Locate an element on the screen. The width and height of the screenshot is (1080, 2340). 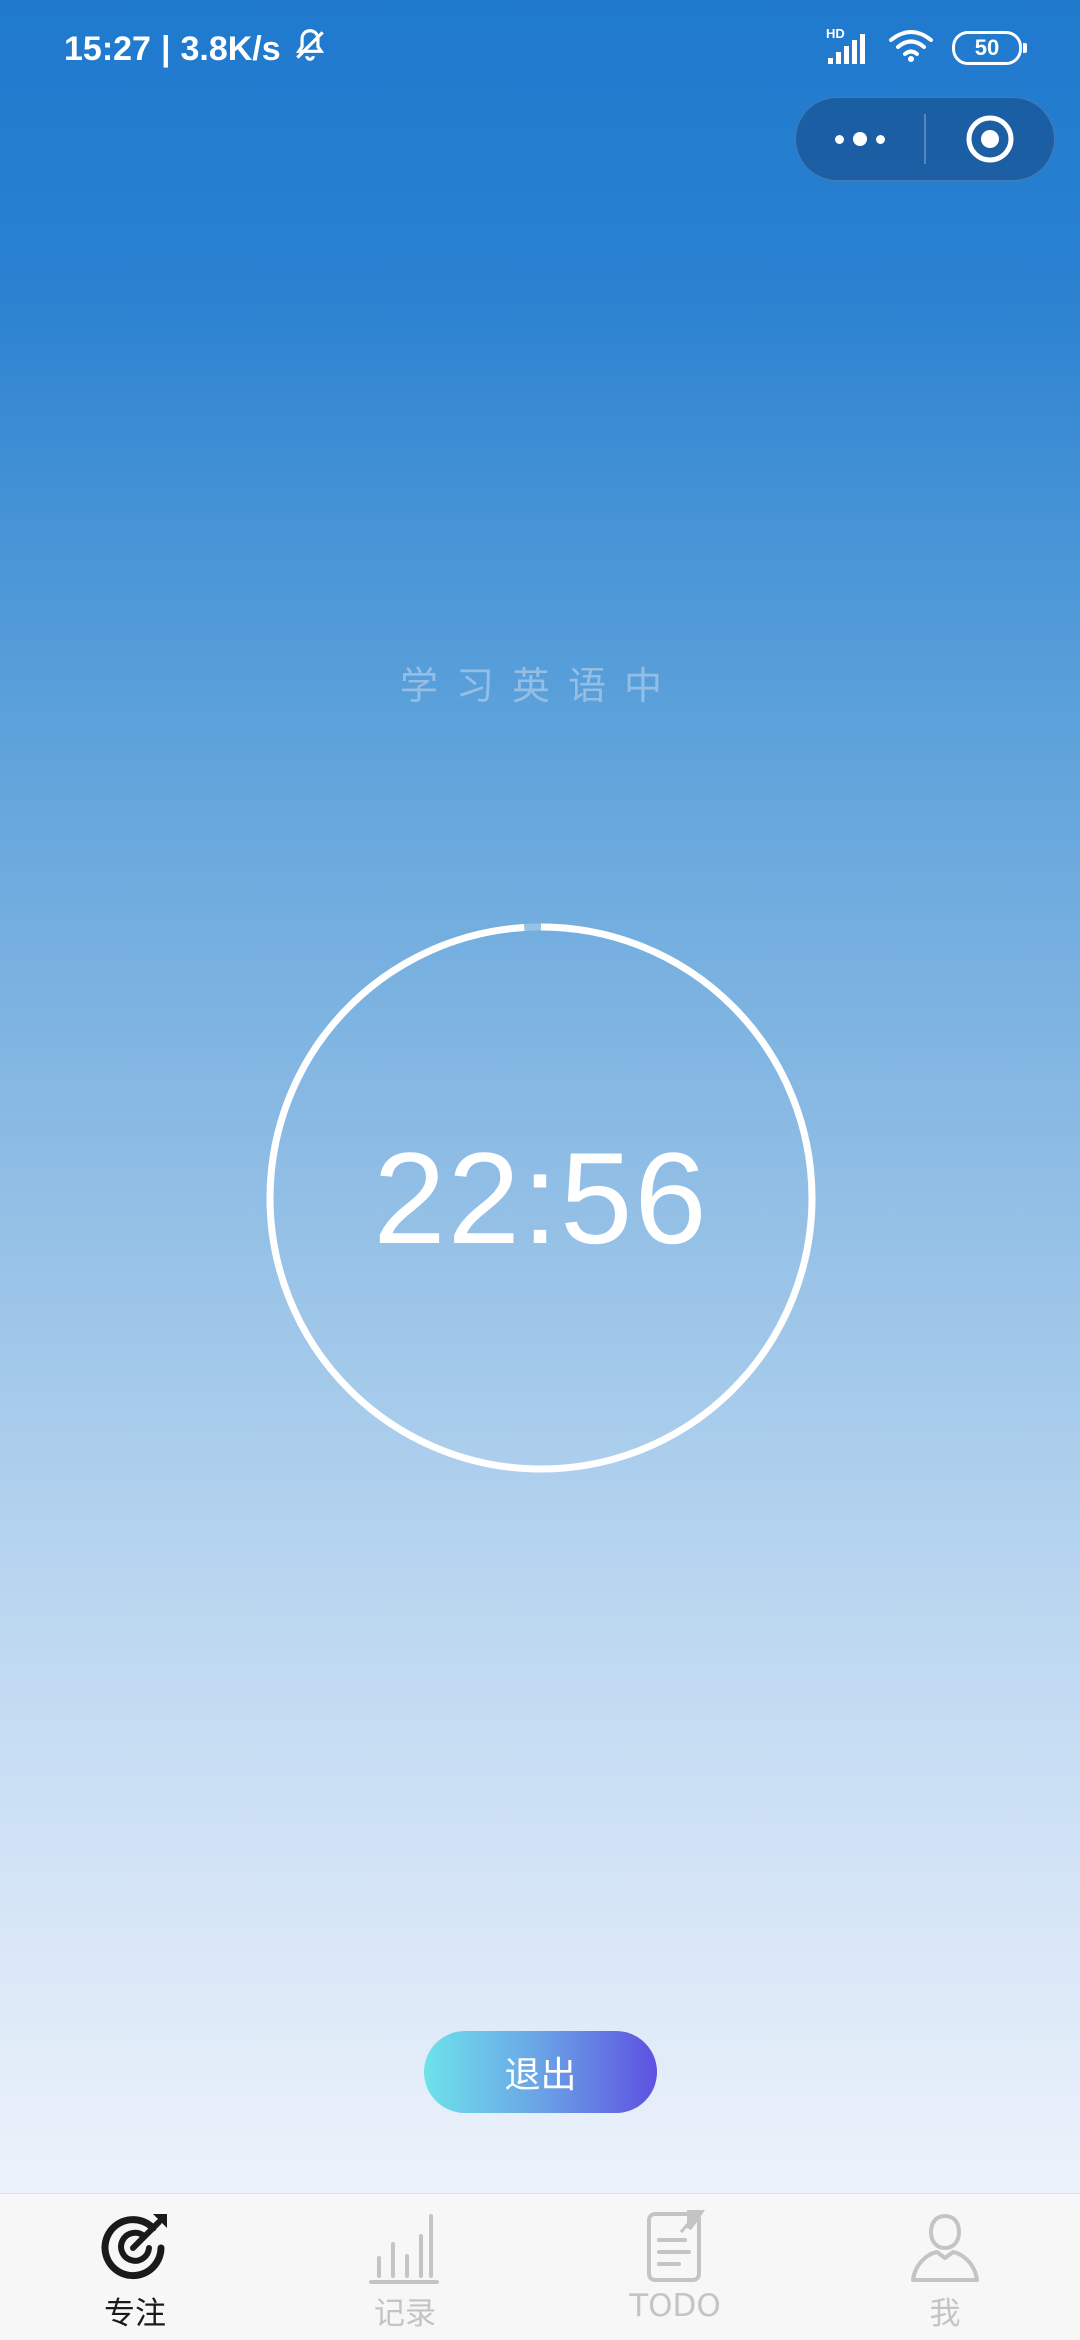
tab-records: 记录 is located at coordinates (405, 2267).